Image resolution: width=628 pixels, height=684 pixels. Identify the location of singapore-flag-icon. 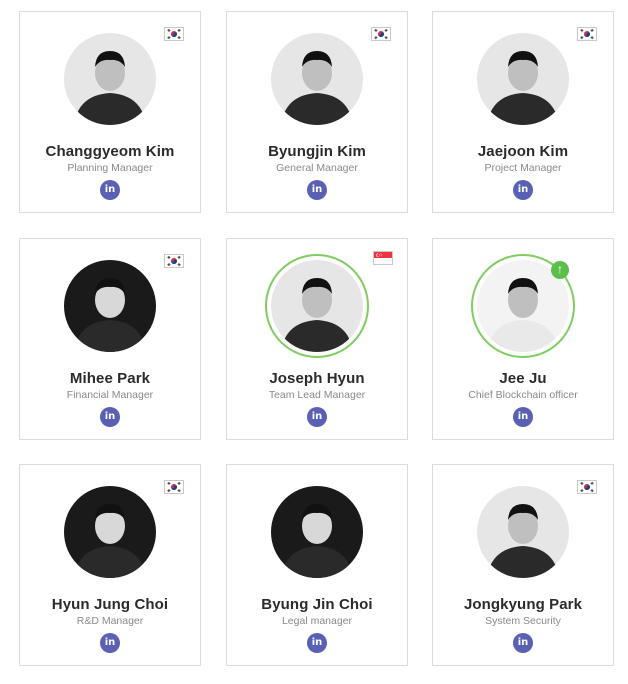
(383, 258).